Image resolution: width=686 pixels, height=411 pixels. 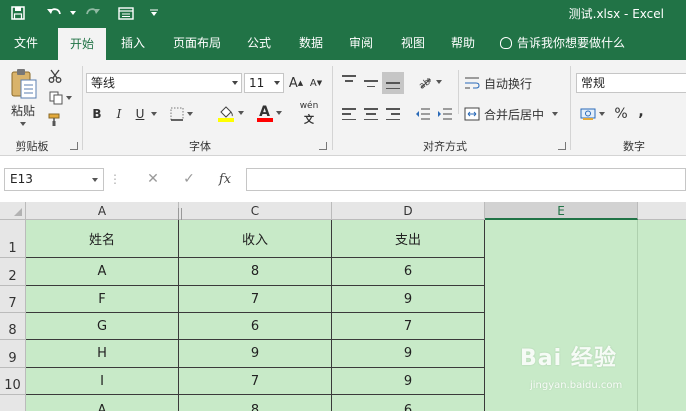 I want to click on comma-button: ,, so click(x=641, y=112).